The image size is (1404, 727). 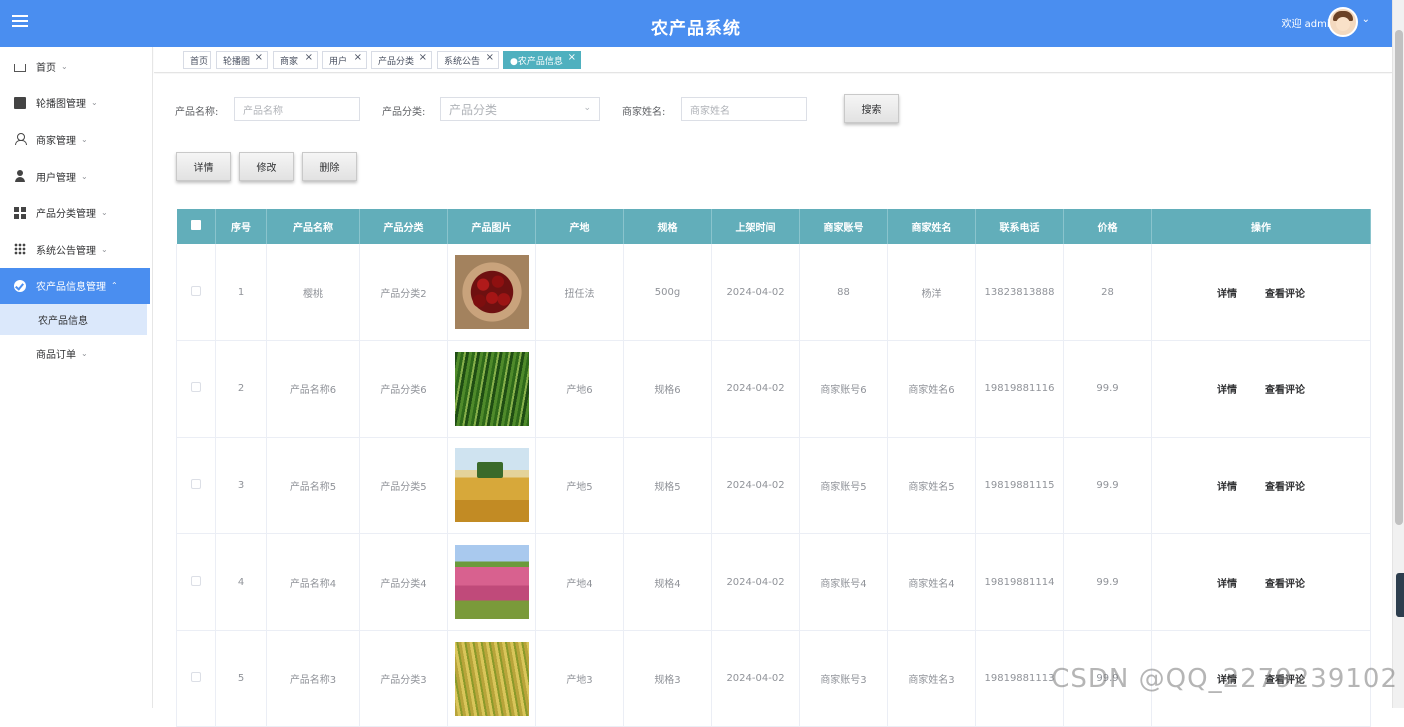 What do you see at coordinates (667, 389) in the screenshot?
I see `cell-spec: 规格6` at bounding box center [667, 389].